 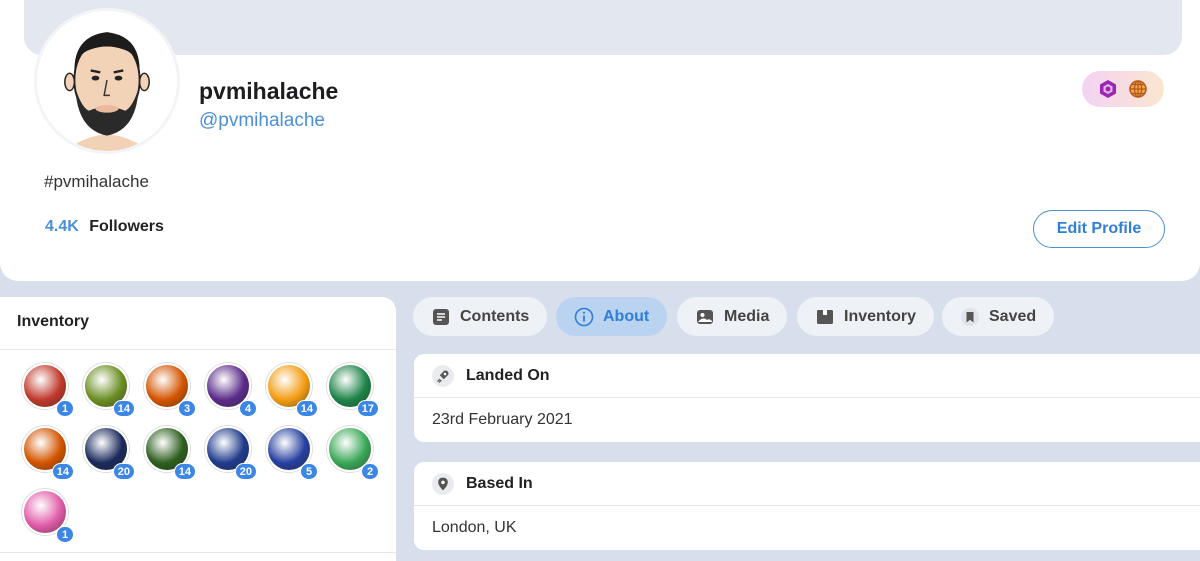 I want to click on edit-profile-button: Edit Profile, so click(x=1099, y=229).